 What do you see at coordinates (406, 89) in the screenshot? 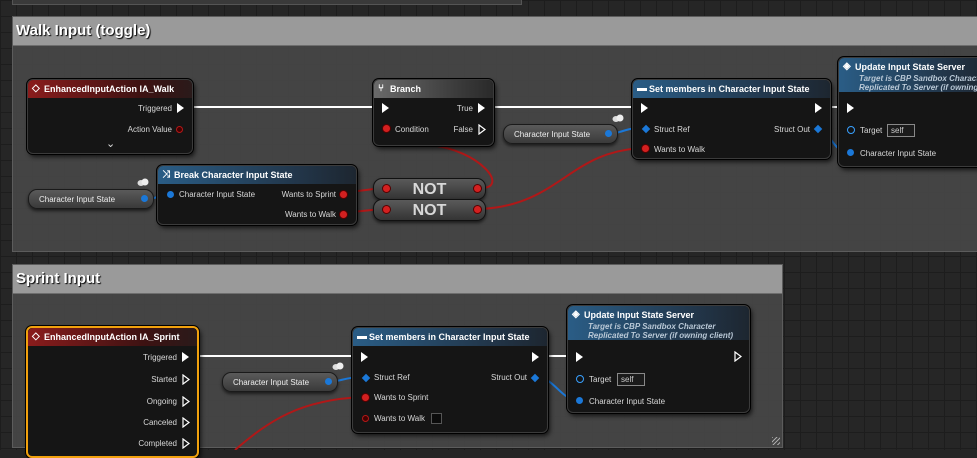
I see `node-title: Branch` at bounding box center [406, 89].